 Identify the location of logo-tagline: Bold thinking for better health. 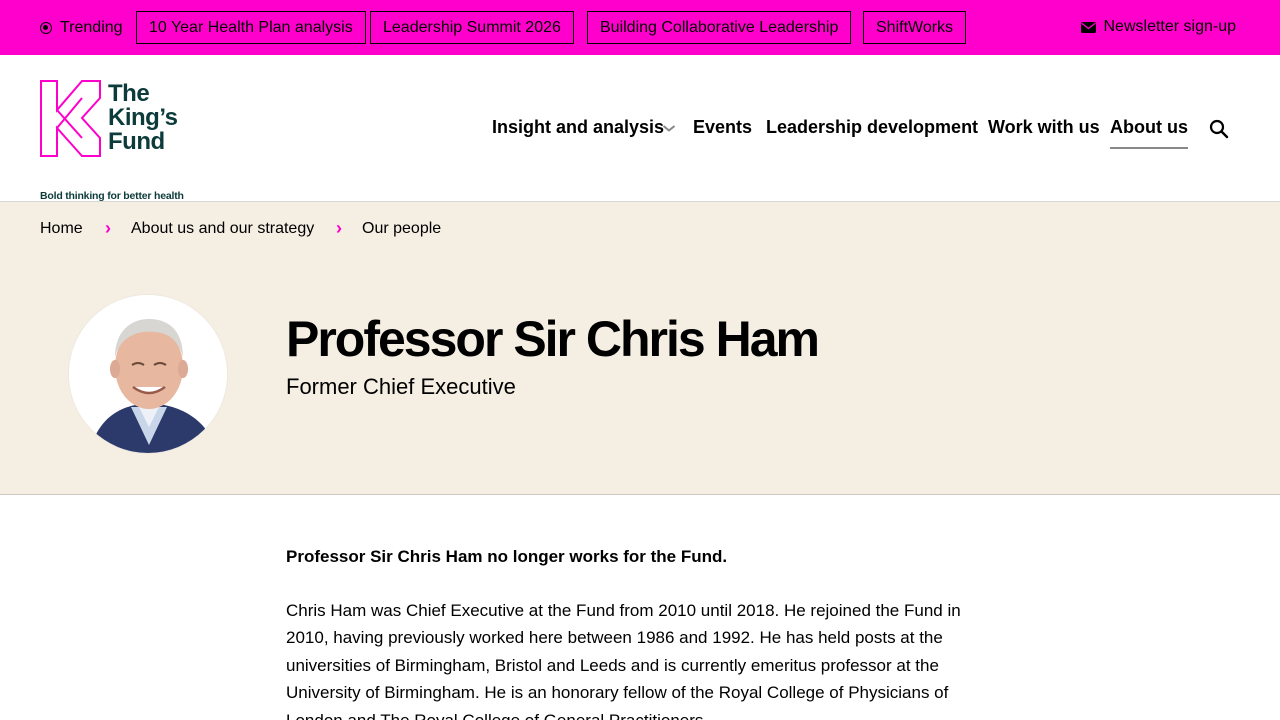
(112, 196).